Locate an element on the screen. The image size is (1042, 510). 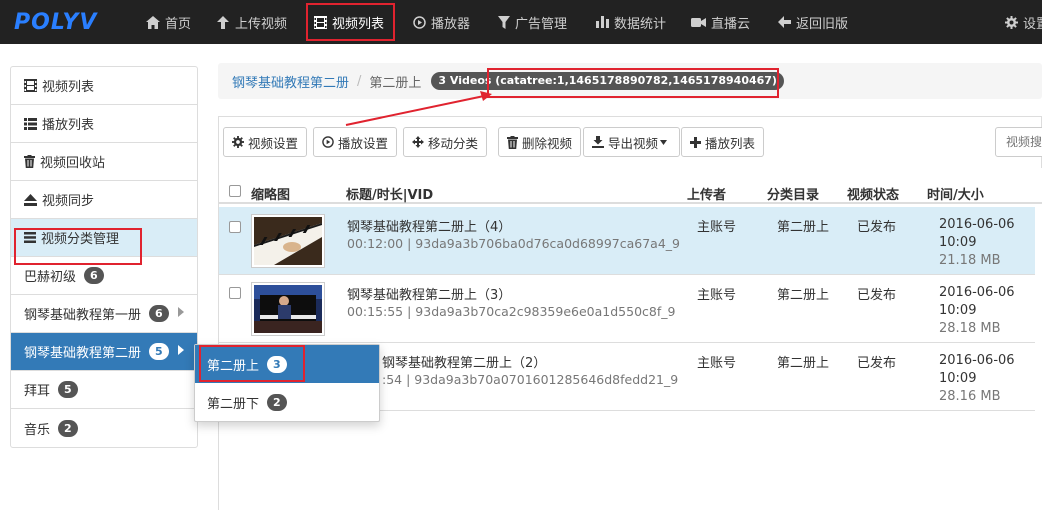
header-thumbnail: 缩略图 is located at coordinates (271, 195).